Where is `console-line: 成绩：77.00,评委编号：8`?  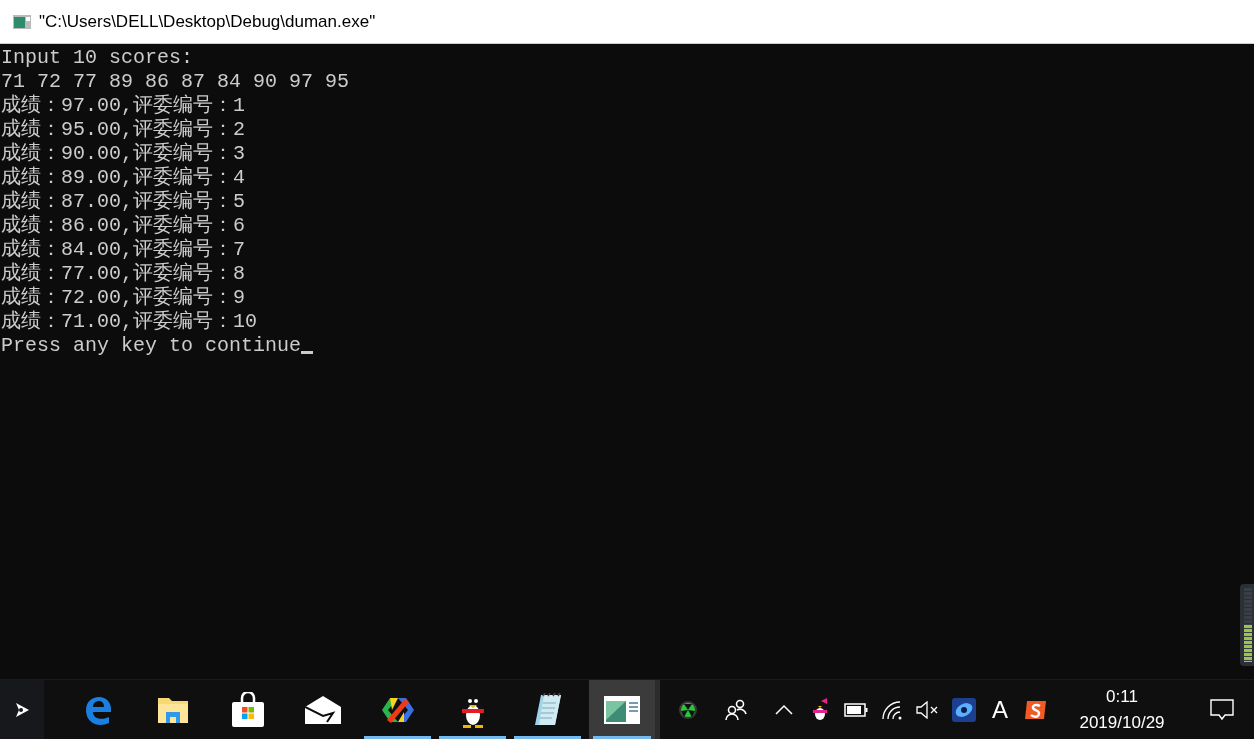
console-line: 成绩：77.00,评委编号：8 is located at coordinates (123, 274).